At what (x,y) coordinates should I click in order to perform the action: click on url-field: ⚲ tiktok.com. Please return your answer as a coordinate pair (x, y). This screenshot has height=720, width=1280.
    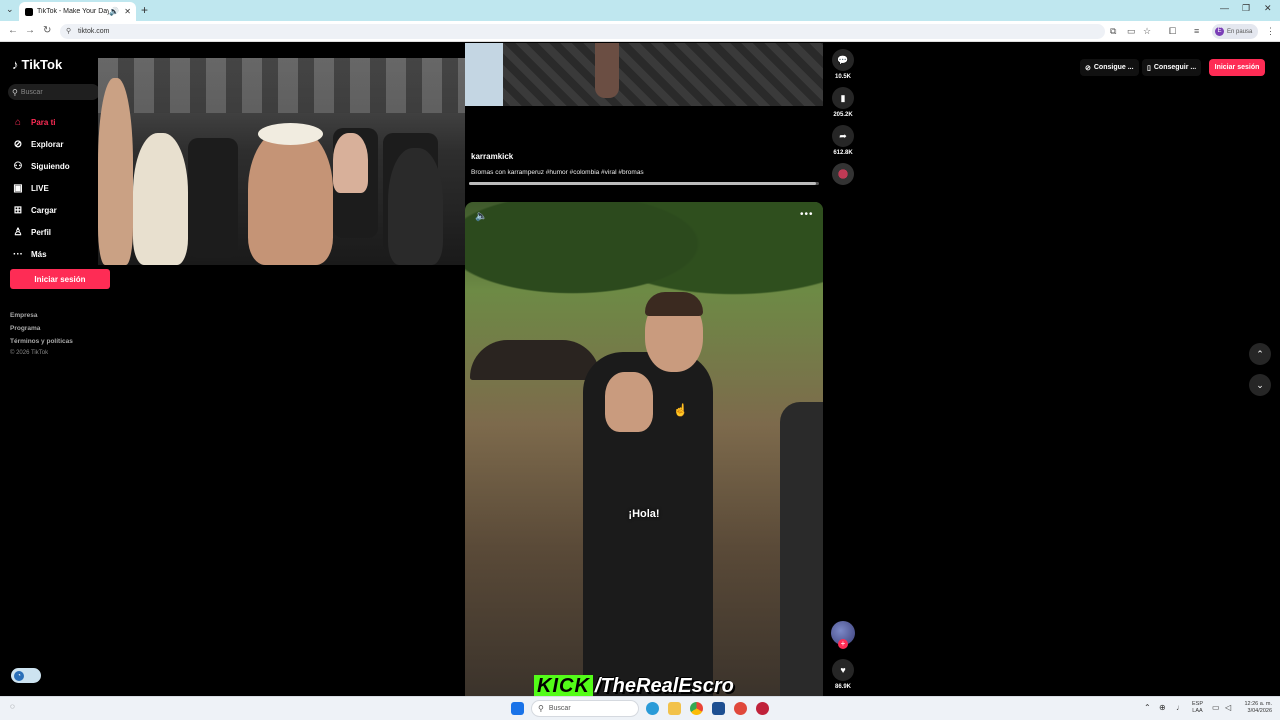
    Looking at the image, I should click on (582, 31).